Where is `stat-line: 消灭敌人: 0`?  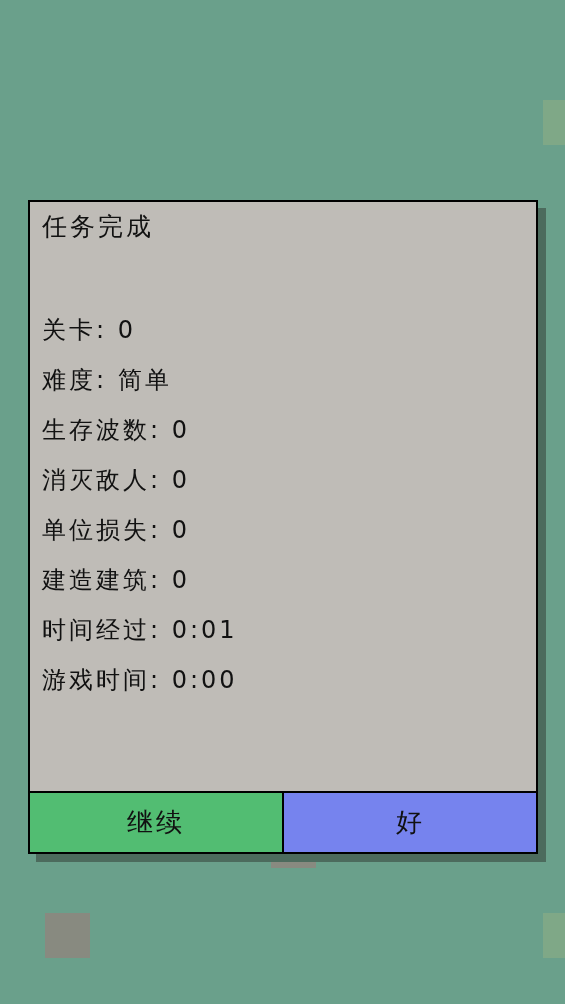 stat-line: 消灭敌人: 0 is located at coordinates (116, 480).